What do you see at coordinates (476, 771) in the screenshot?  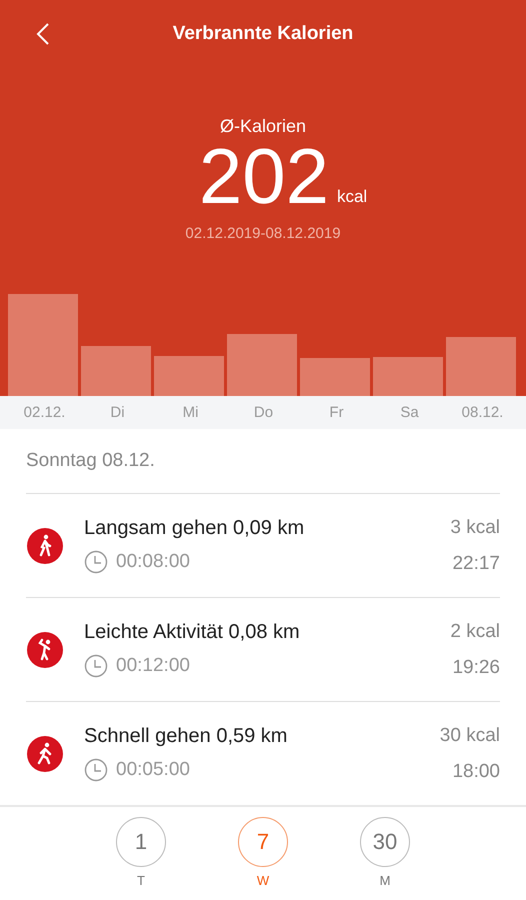 I see `activity-time: 18:00` at bounding box center [476, 771].